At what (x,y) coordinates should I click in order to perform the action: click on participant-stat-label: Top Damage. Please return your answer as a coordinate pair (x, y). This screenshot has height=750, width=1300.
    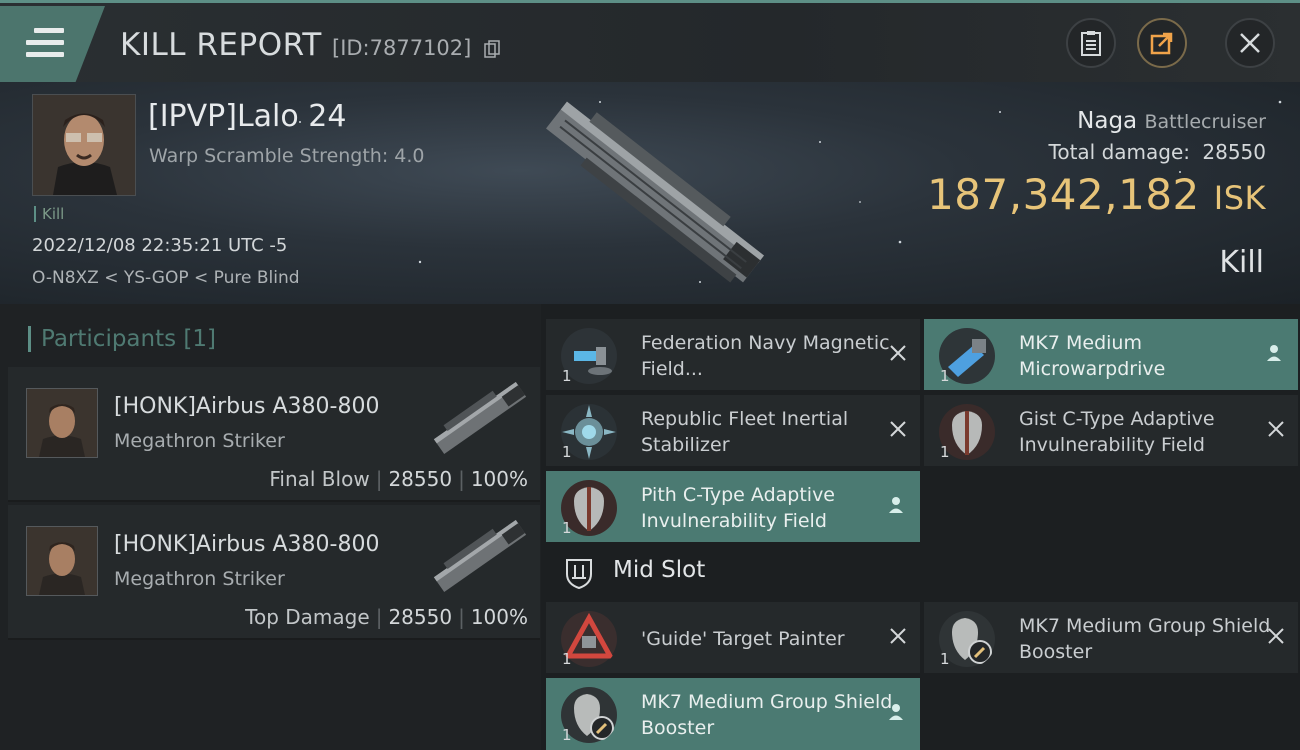
    Looking at the image, I should click on (307, 617).